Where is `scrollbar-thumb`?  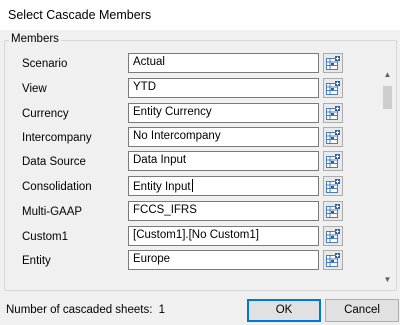
scrollbar-thumb is located at coordinates (387, 97).